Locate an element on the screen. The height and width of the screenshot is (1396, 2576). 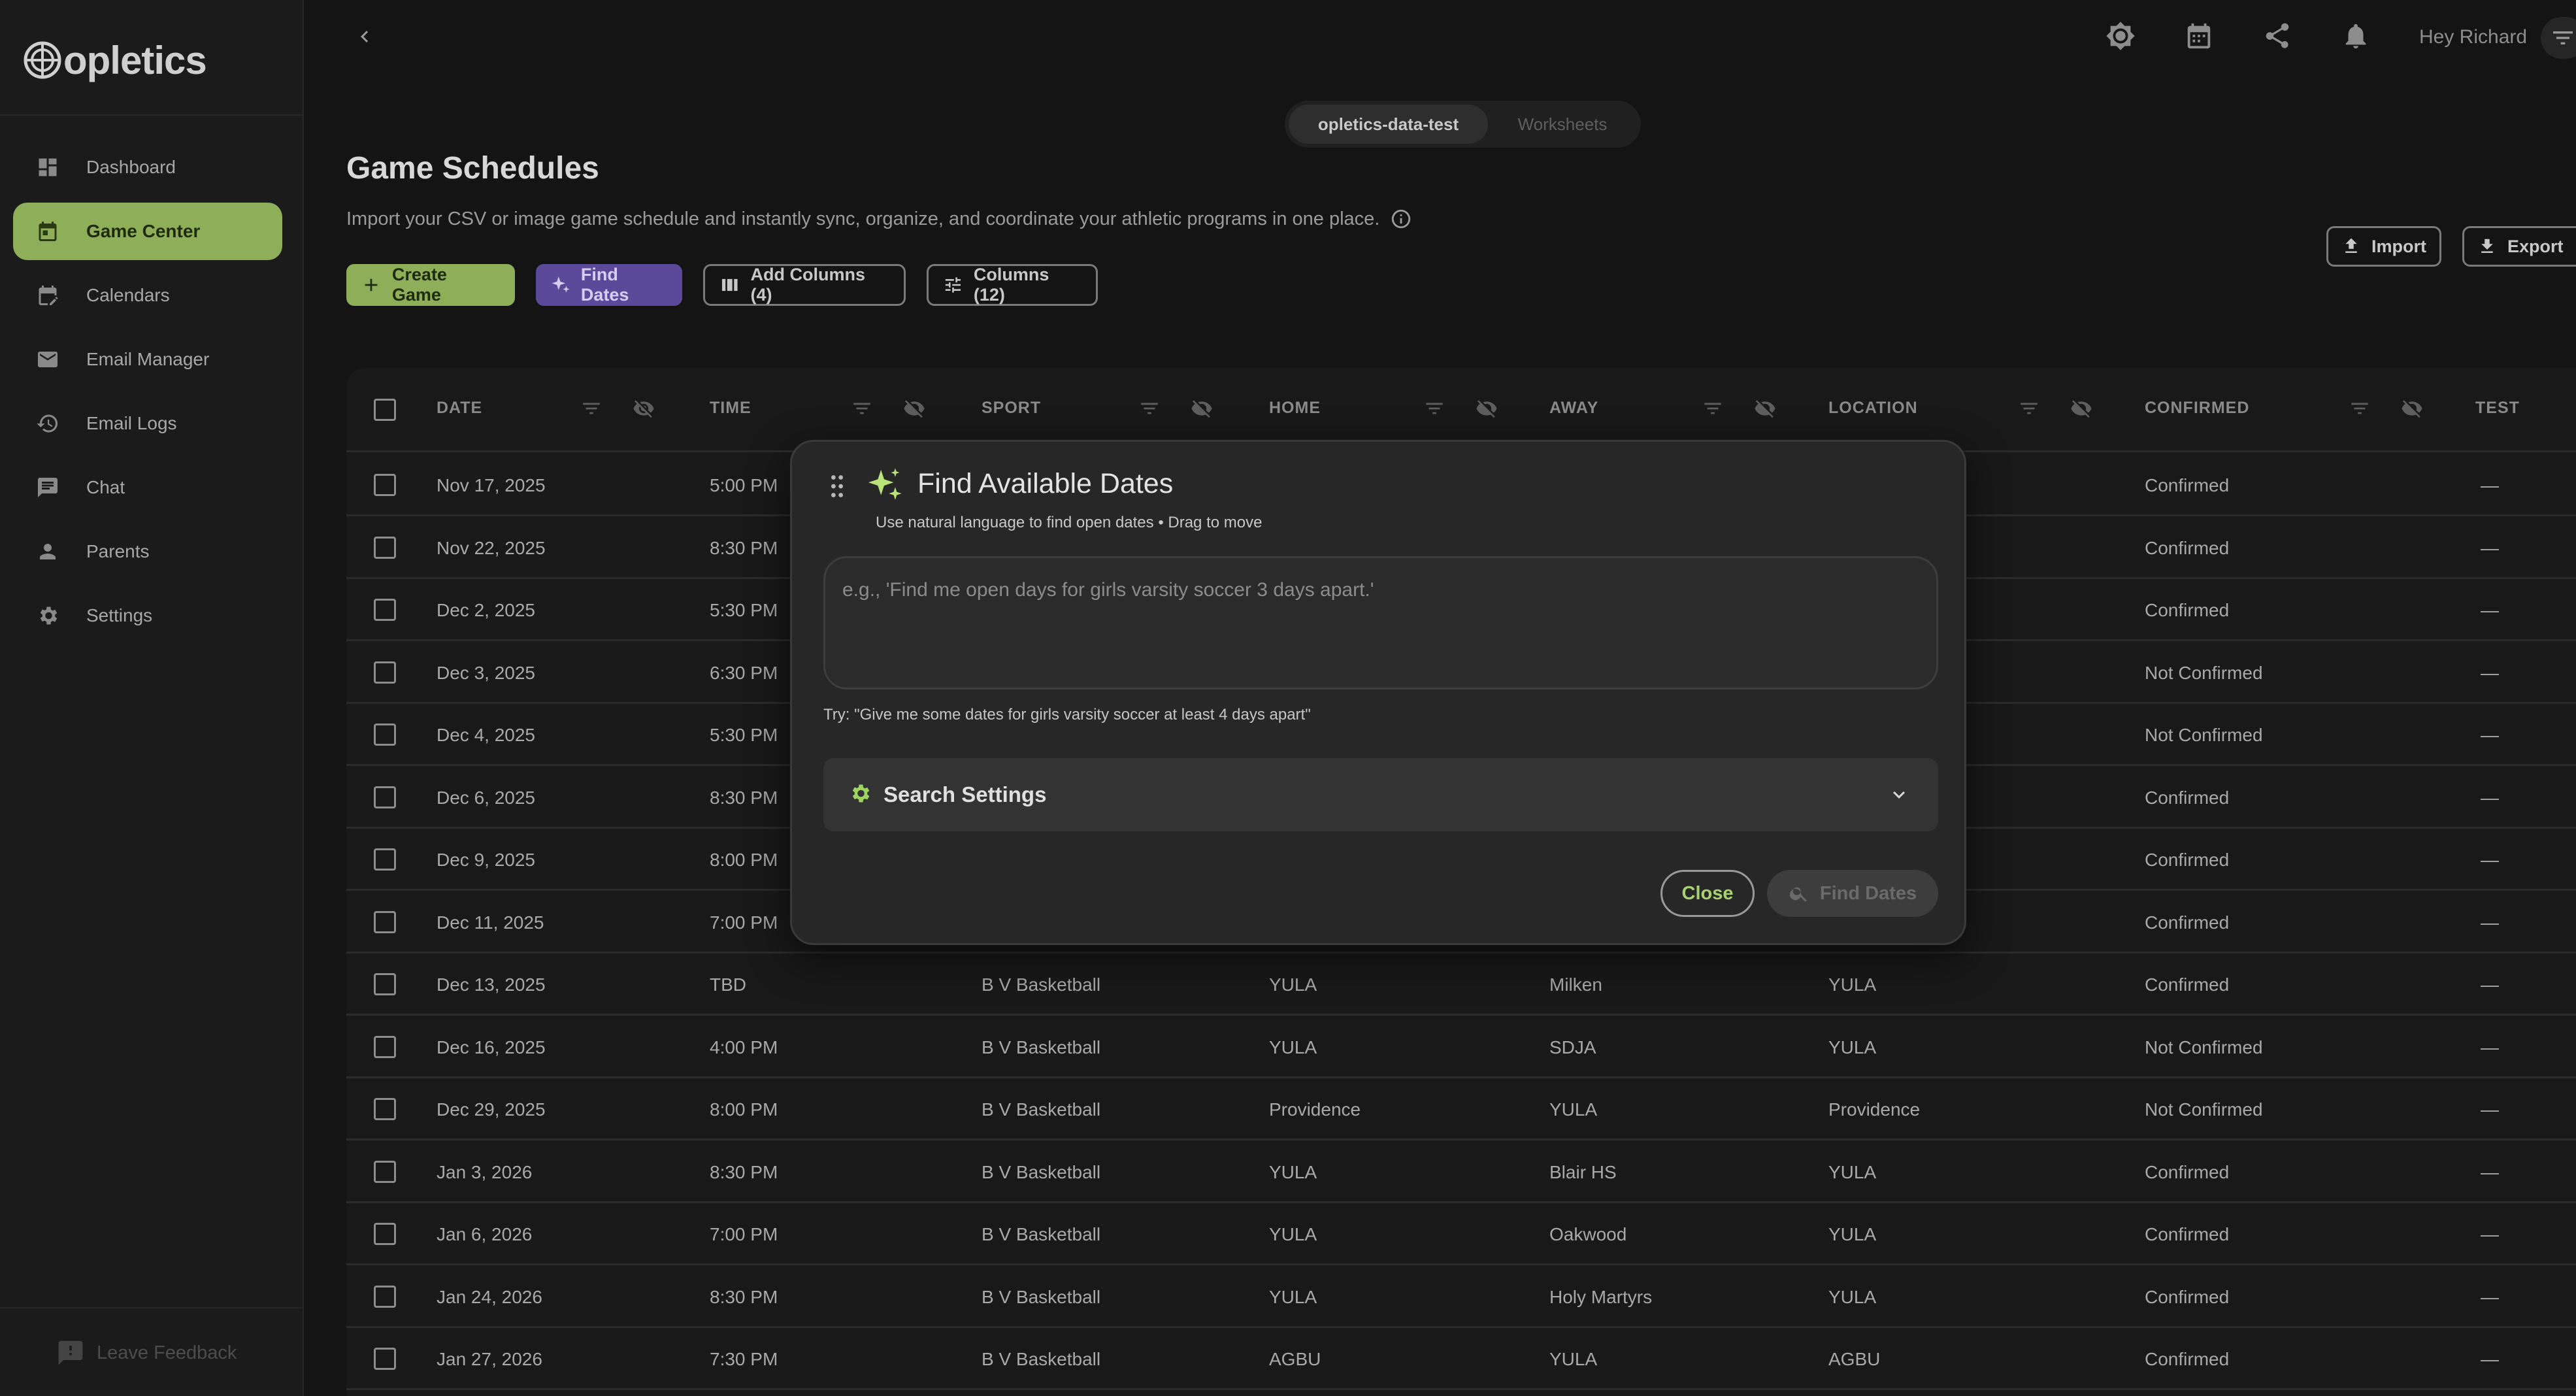
search-settings-label: Search Settings is located at coordinates (965, 794).